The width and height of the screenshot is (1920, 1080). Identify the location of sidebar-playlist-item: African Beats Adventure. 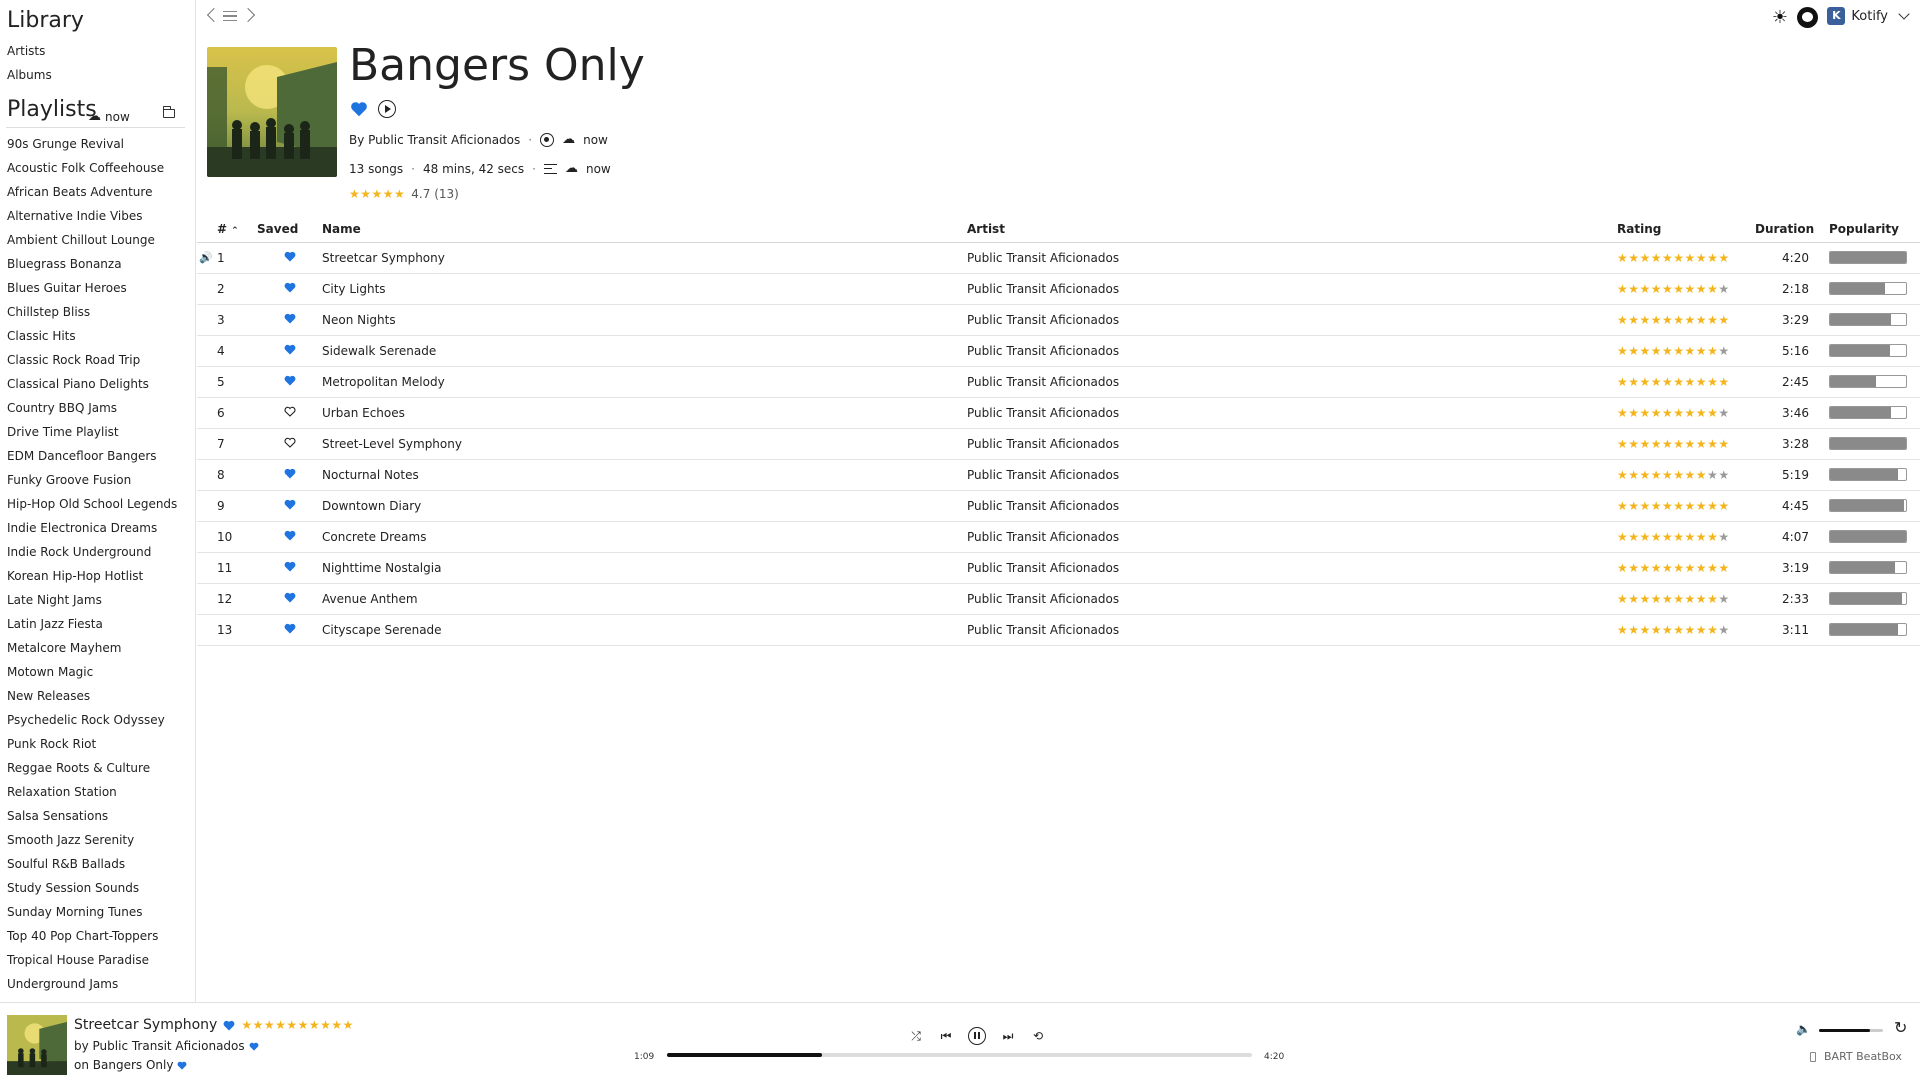
(97, 192).